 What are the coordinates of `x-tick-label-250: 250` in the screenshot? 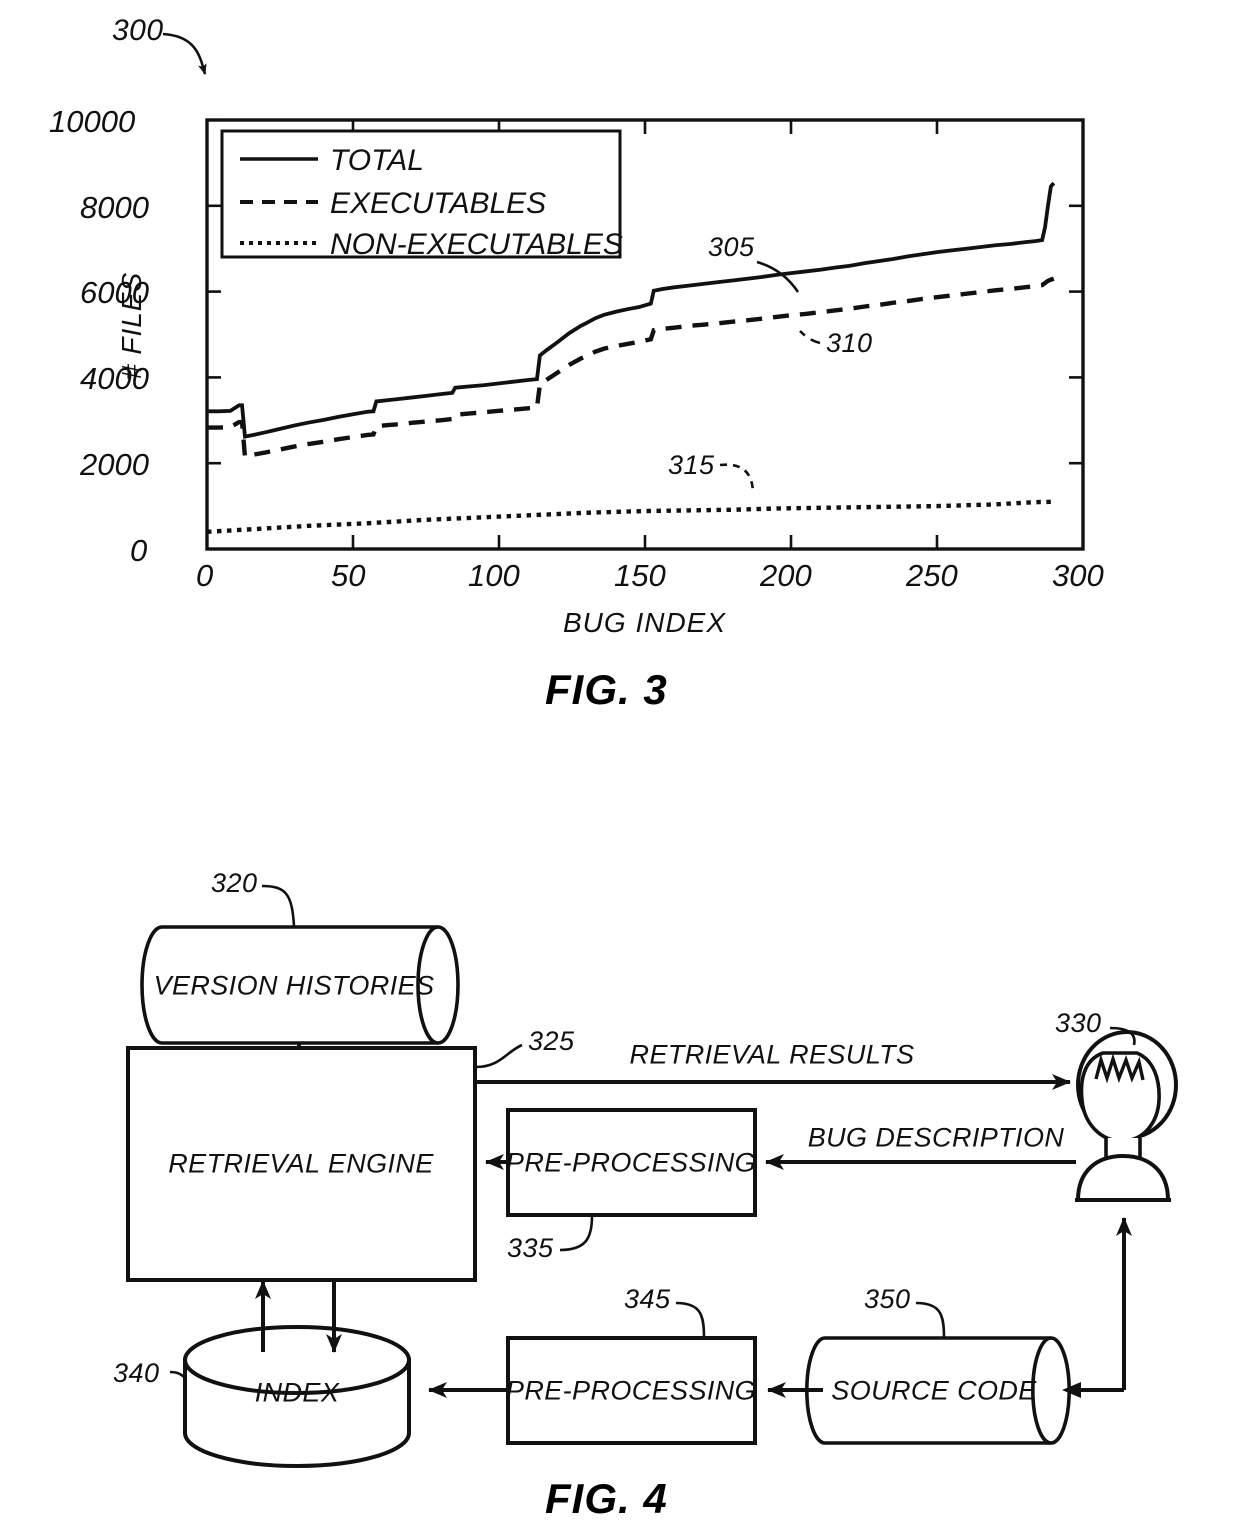 It's located at (932, 575).